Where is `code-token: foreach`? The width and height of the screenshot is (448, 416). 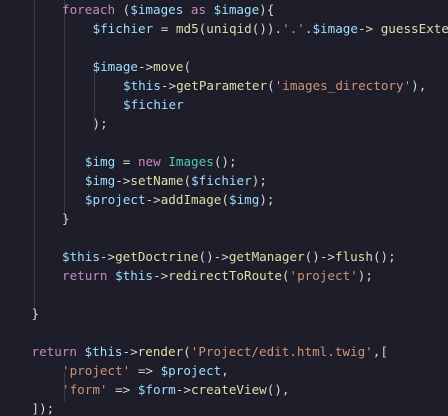 code-token: foreach is located at coordinates (89, 9).